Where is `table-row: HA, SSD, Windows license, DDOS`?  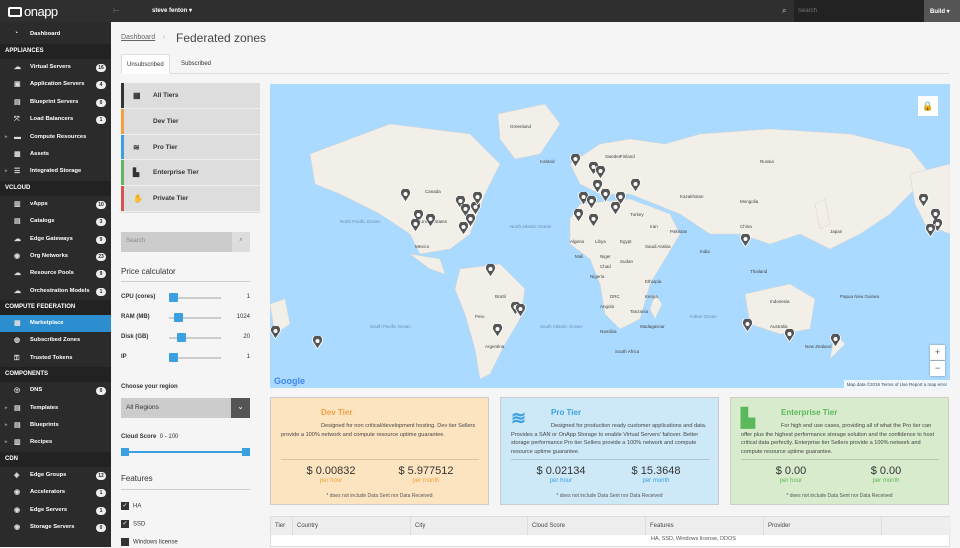 table-row: HA, SSD, Windows license, DDOS is located at coordinates (610, 541).